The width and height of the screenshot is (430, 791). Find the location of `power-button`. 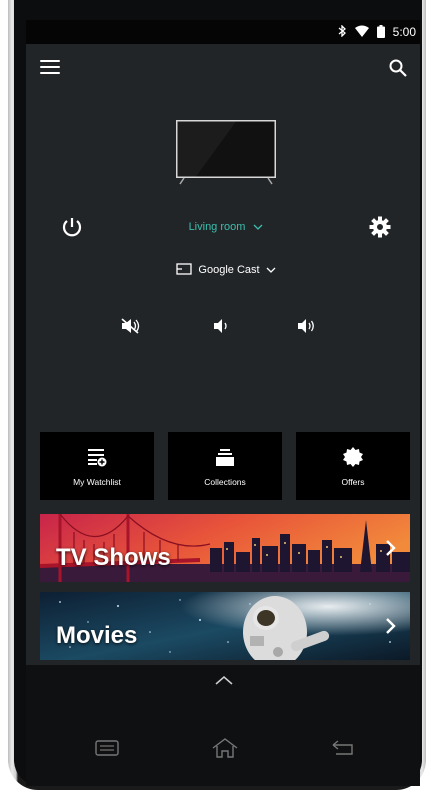

power-button is located at coordinates (72, 227).